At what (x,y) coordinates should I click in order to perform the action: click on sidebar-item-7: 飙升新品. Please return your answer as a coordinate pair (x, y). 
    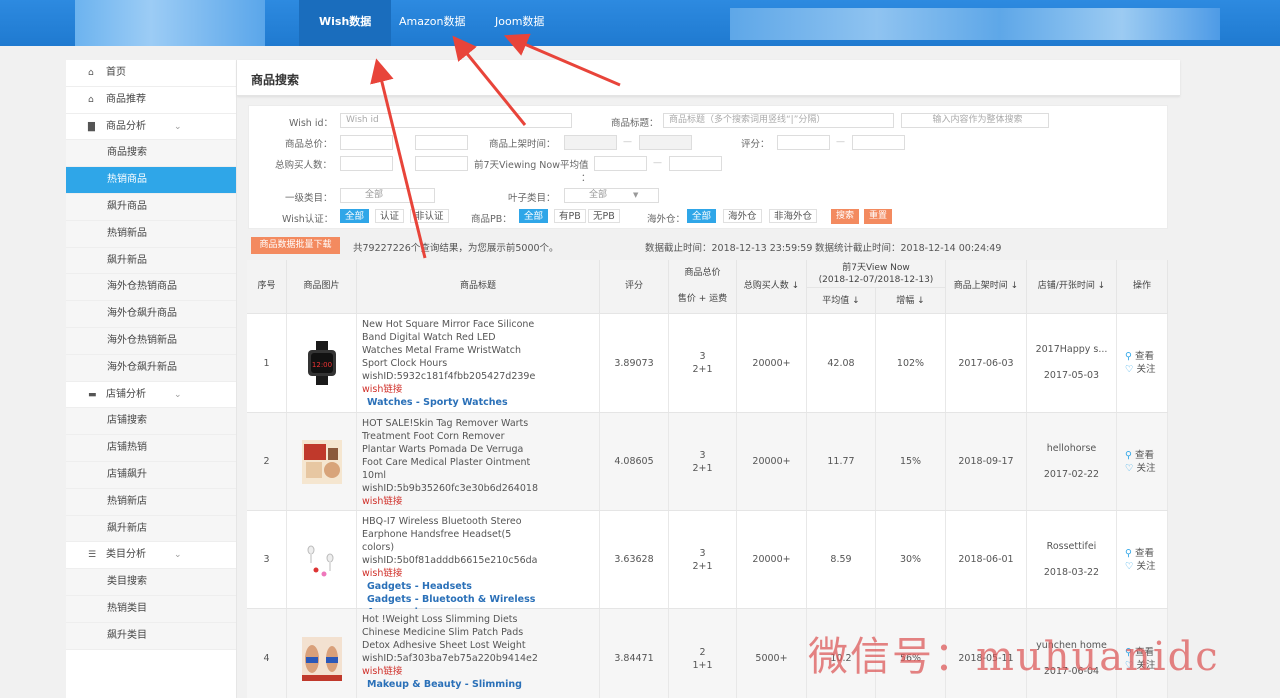
    Looking at the image, I should click on (151, 261).